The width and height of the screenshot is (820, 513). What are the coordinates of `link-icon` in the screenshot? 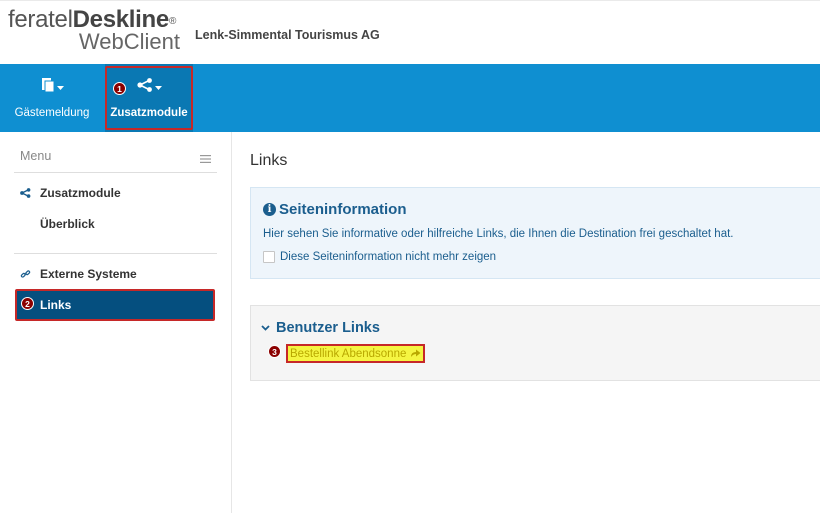 It's located at (25, 274).